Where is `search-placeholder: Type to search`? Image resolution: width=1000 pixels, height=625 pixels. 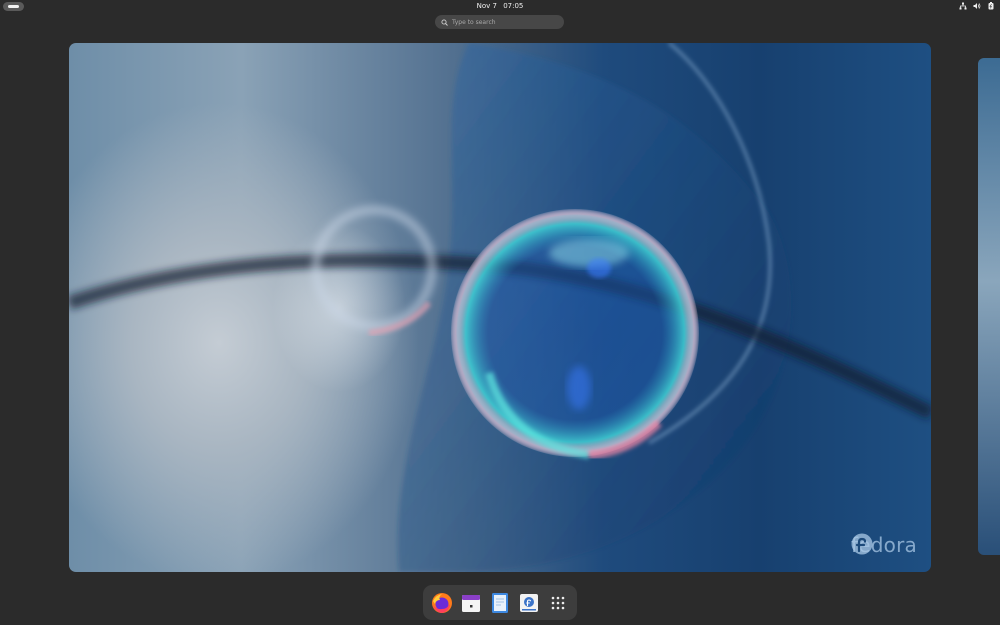
search-placeholder: Type to search is located at coordinates (474, 22).